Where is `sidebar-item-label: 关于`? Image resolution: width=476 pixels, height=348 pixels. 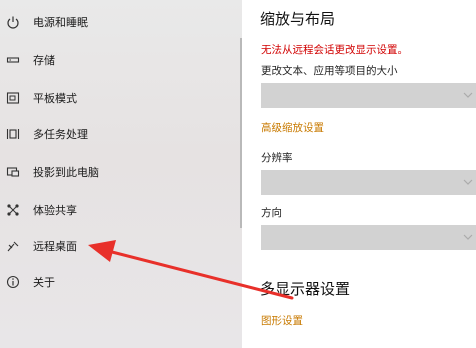 sidebar-item-label: 关于 is located at coordinates (44, 282).